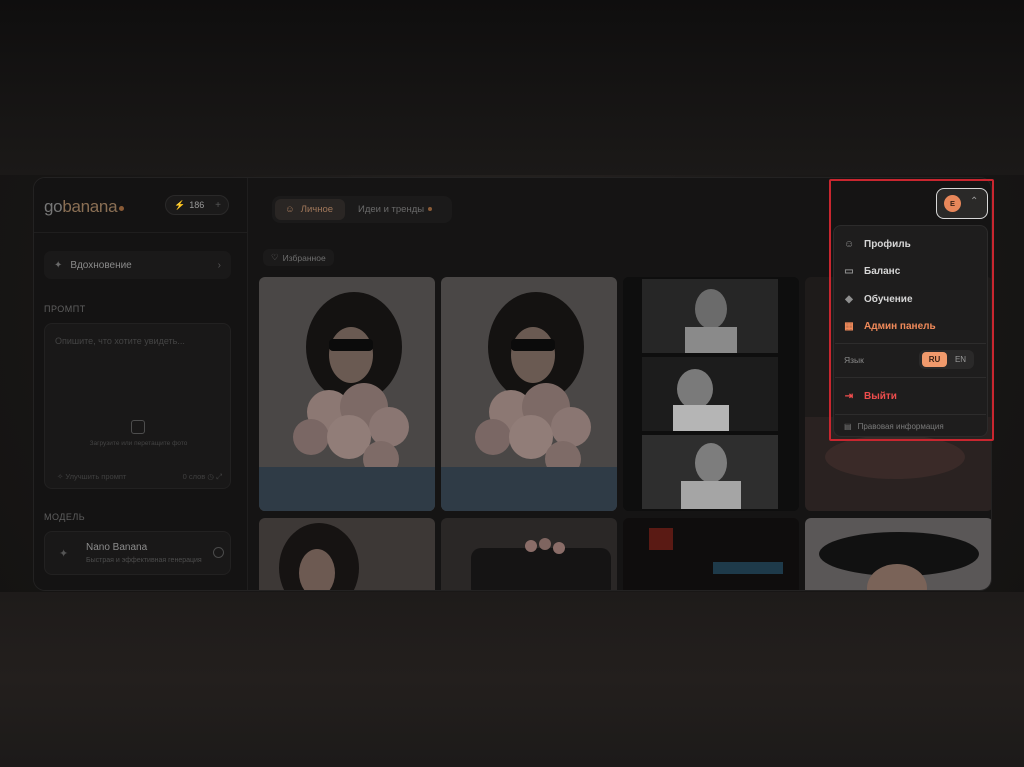 The image size is (1024, 767). I want to click on bolt-icon: ⚡, so click(180, 204).